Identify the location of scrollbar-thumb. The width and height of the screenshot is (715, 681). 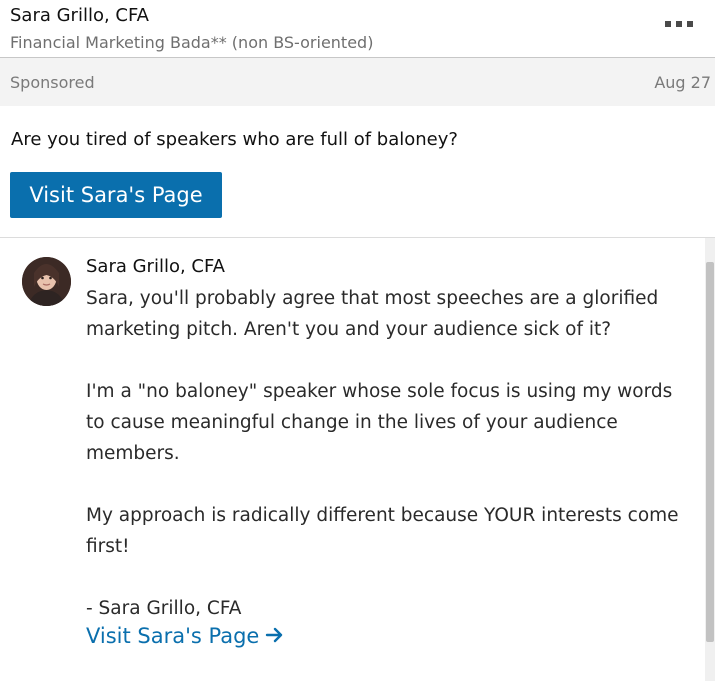
(710, 452).